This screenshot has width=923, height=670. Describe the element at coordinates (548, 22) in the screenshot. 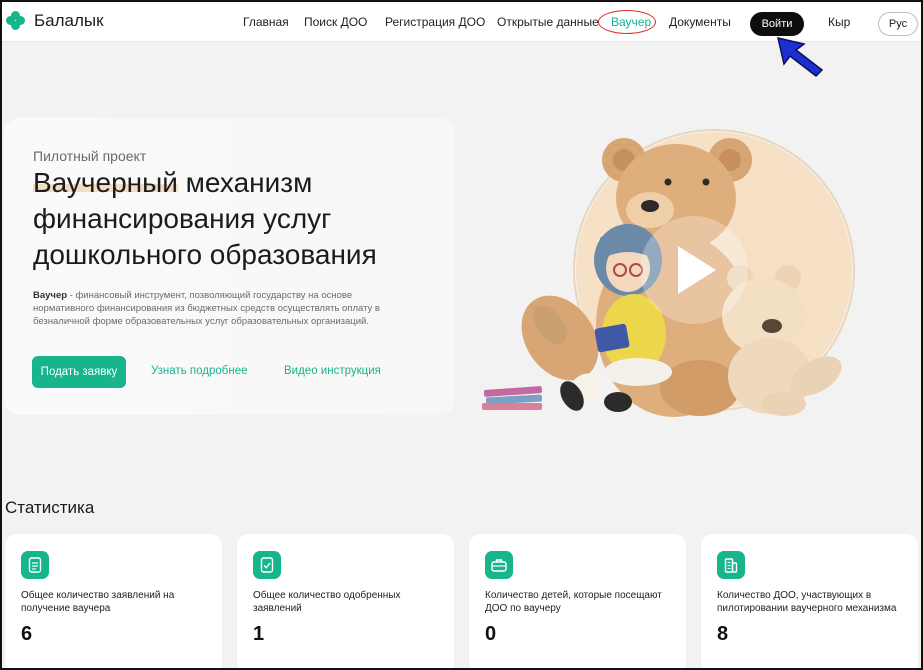

I see `nav-open-data: Открытые данные` at that location.